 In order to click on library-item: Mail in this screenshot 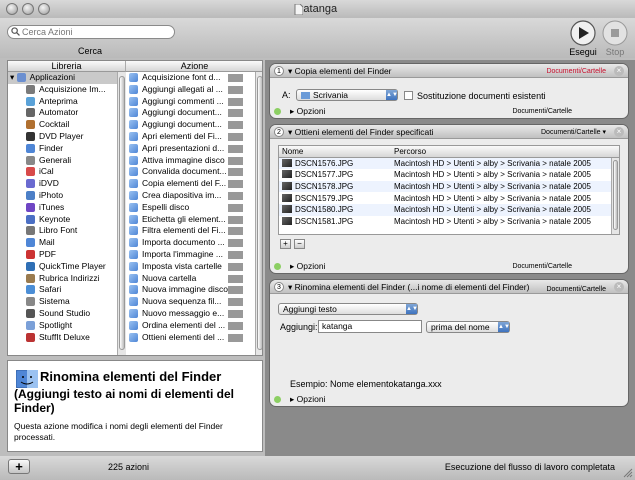, I will do `click(62, 243)`.